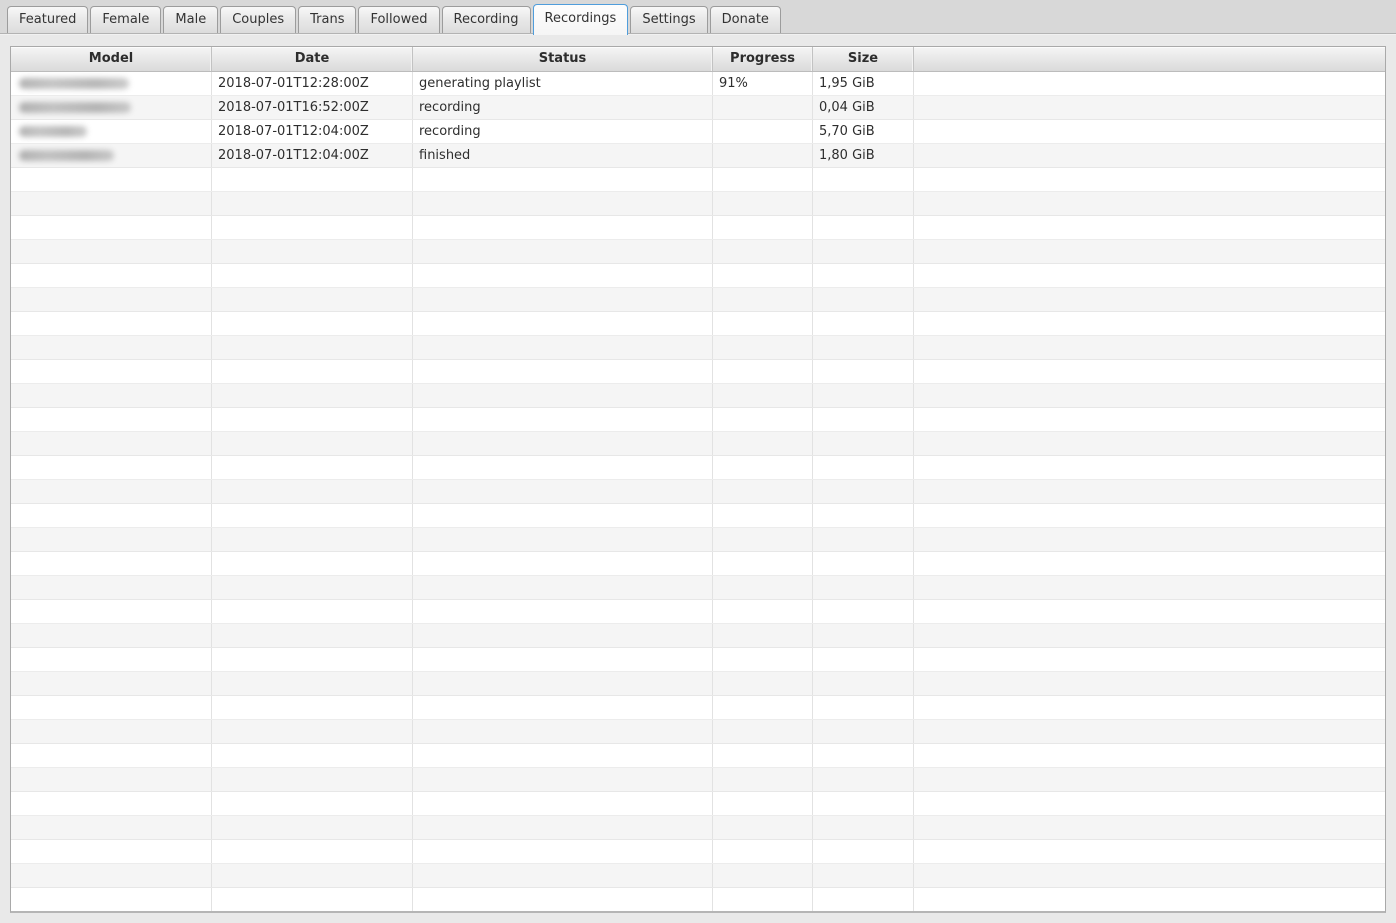  Describe the element at coordinates (191, 19) in the screenshot. I see `tab-male: Male` at that location.